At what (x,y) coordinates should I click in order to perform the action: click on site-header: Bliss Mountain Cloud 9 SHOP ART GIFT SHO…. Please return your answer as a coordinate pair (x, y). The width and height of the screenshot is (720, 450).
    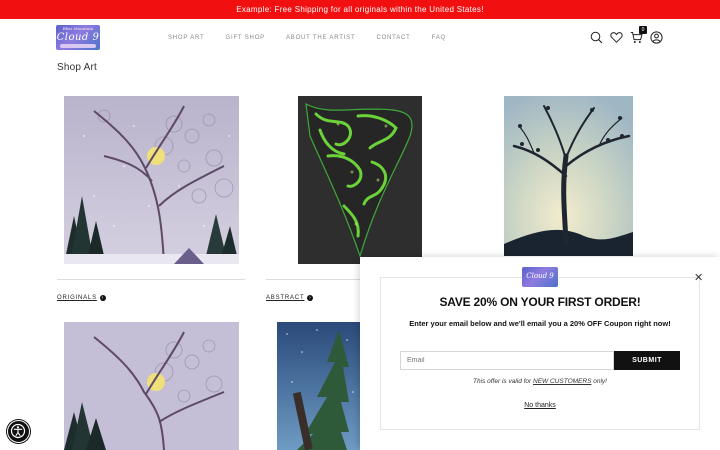
    Looking at the image, I should click on (360, 38).